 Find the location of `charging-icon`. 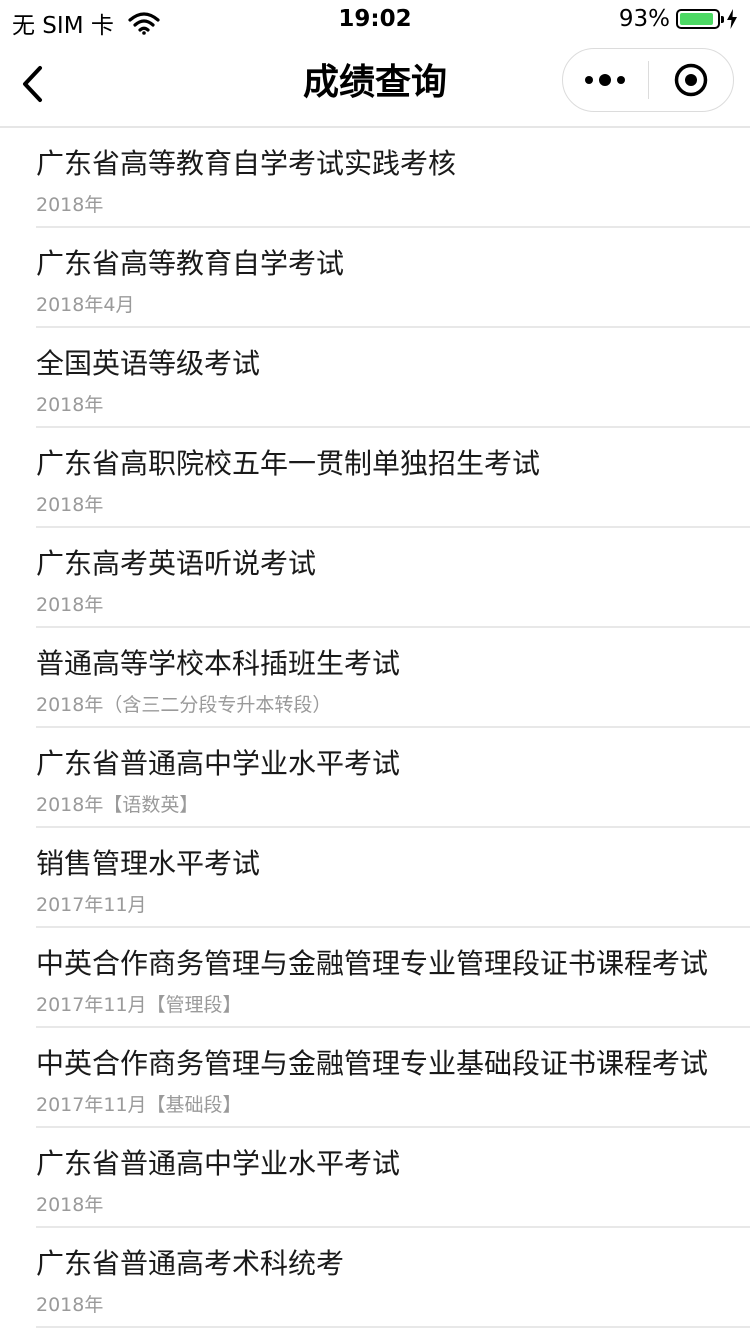

charging-icon is located at coordinates (732, 19).